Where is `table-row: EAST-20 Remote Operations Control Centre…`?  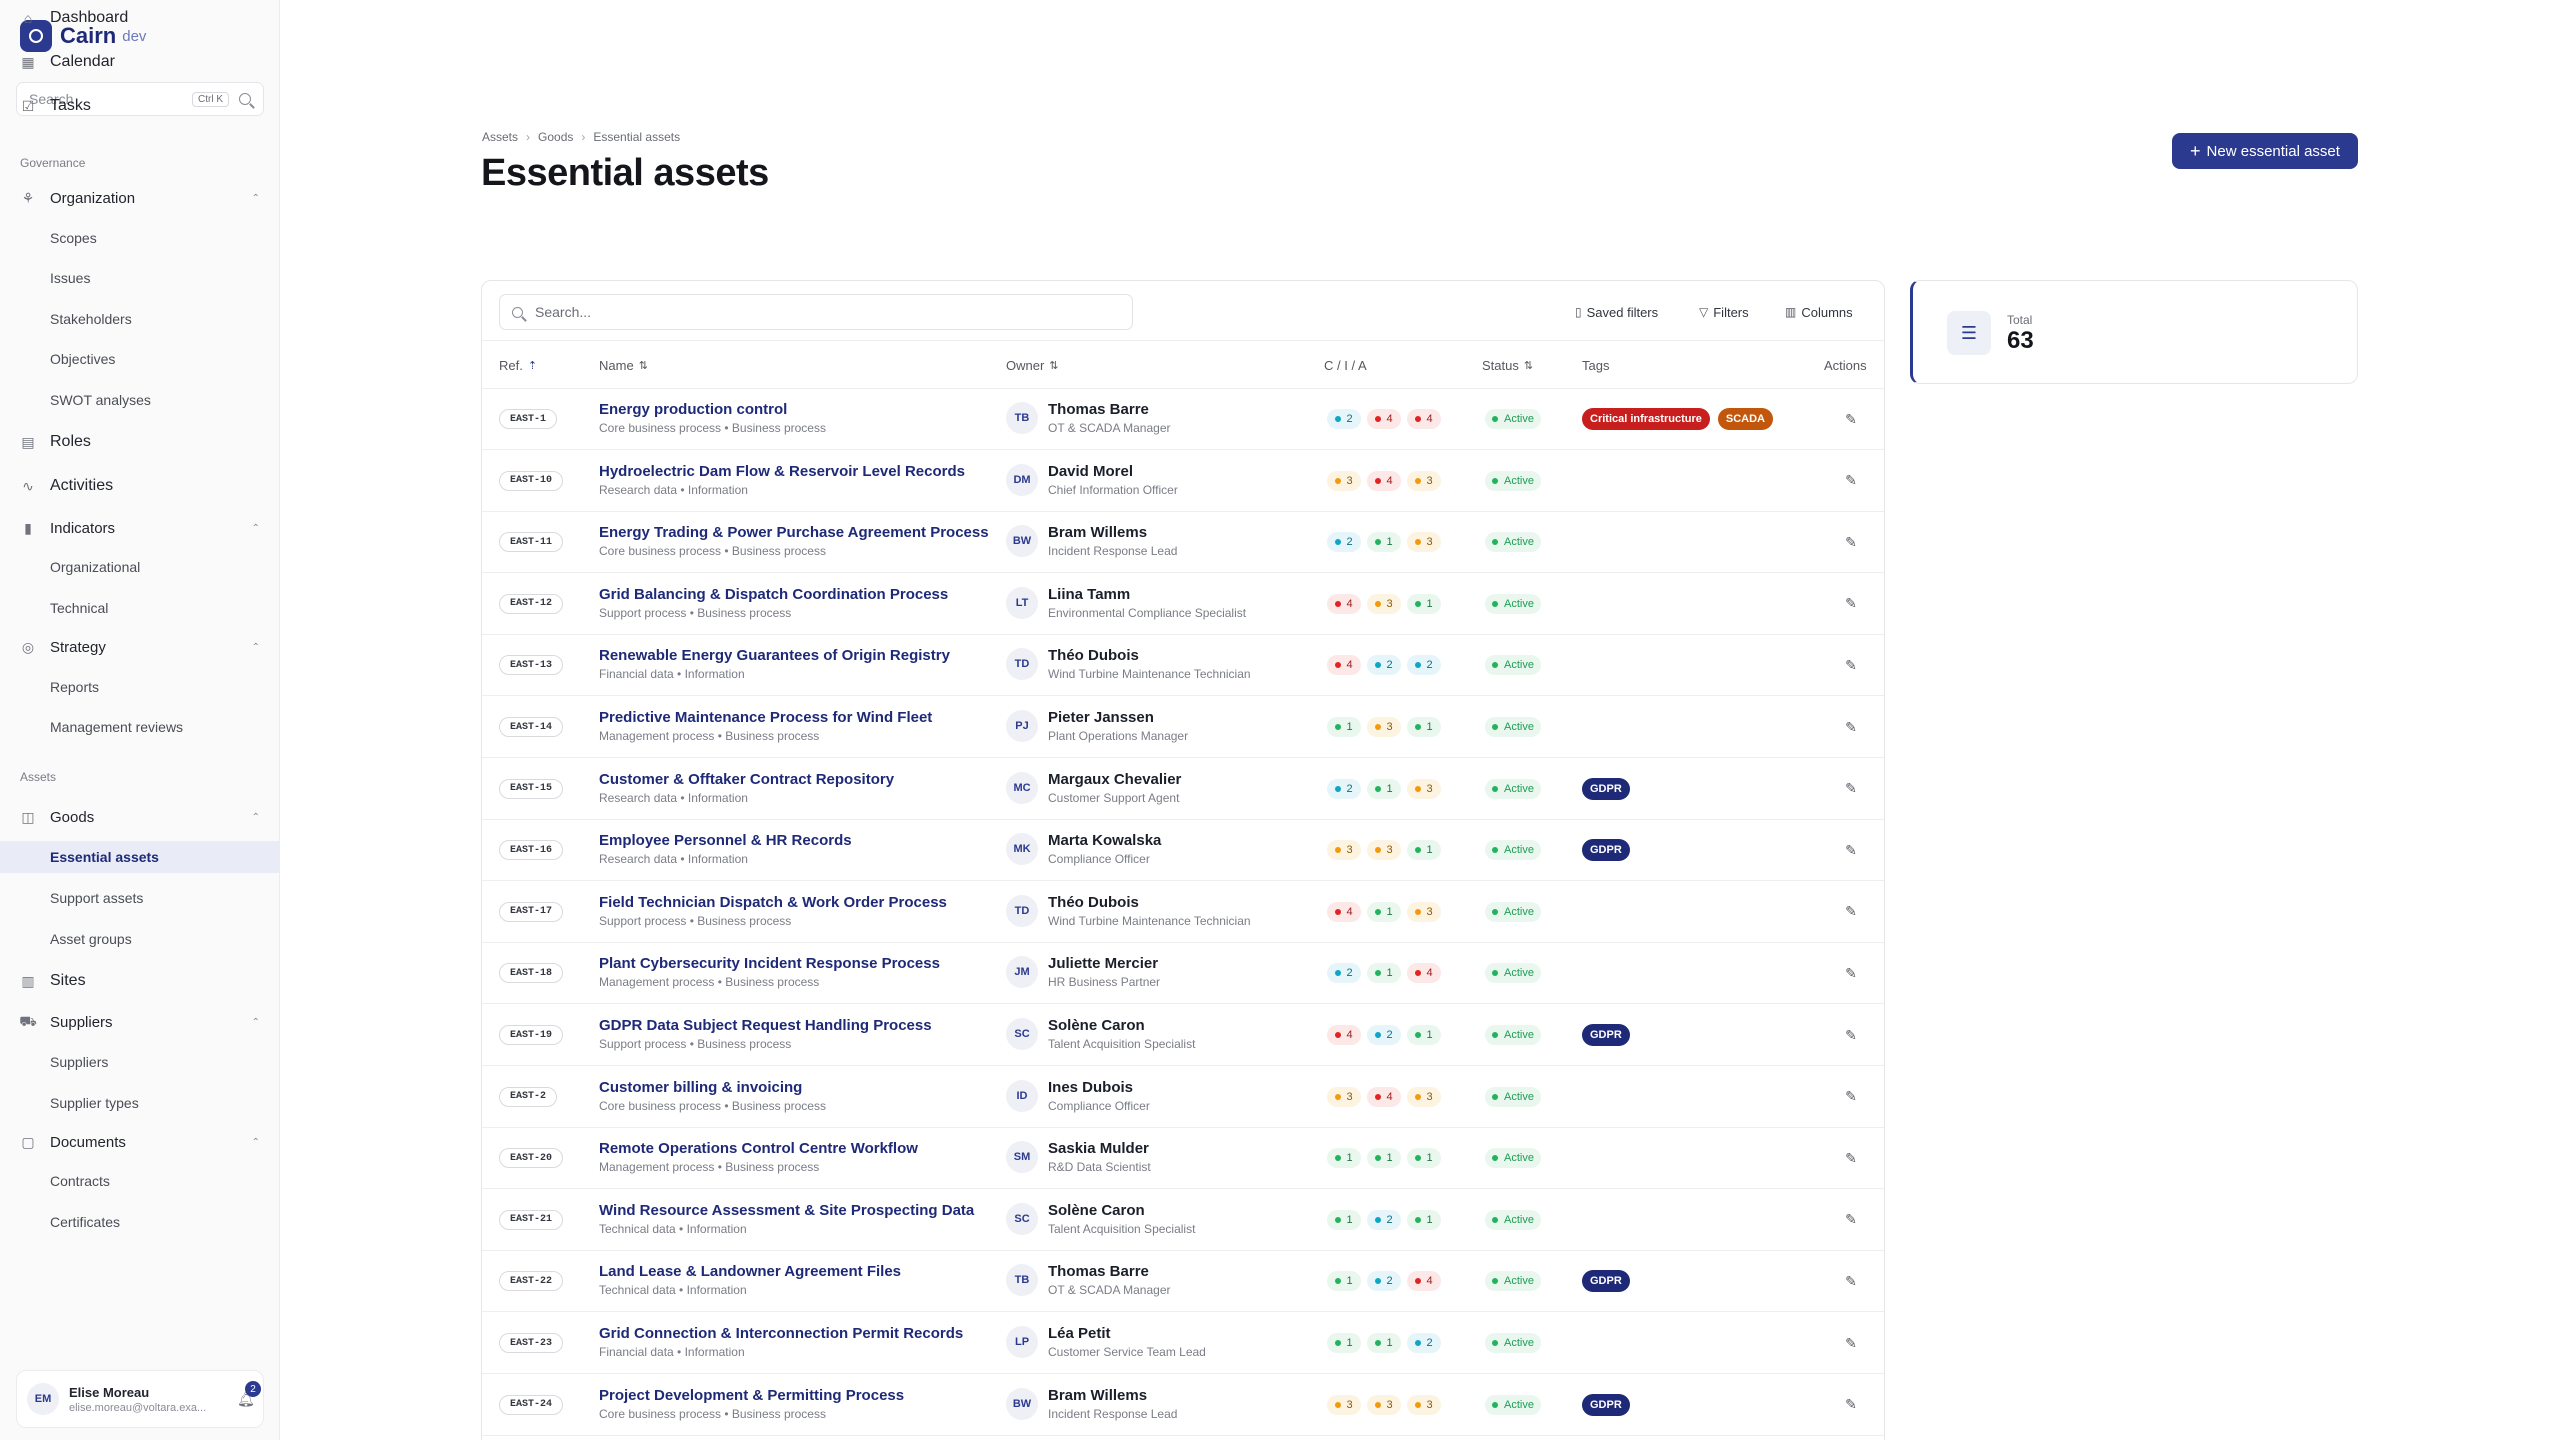
table-row: EAST-20 Remote Operations Control Centre… is located at coordinates (1183, 1159).